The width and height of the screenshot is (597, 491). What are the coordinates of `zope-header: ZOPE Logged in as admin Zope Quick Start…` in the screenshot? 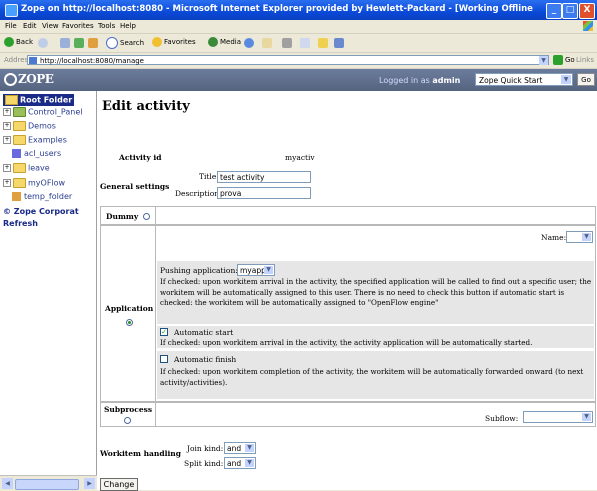 It's located at (298, 80).